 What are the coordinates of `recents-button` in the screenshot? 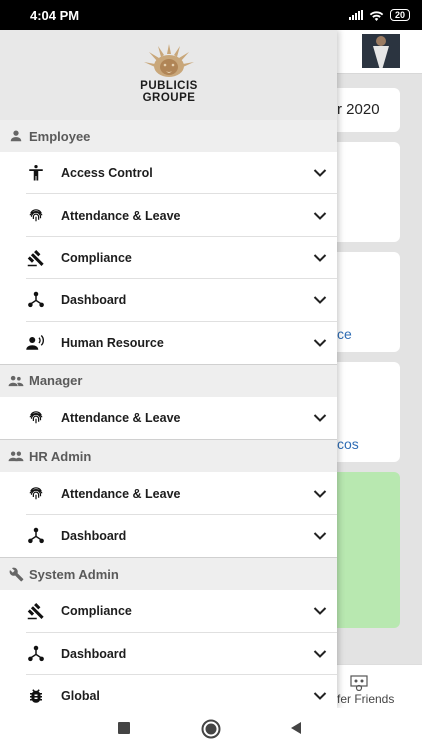 It's located at (124, 728).